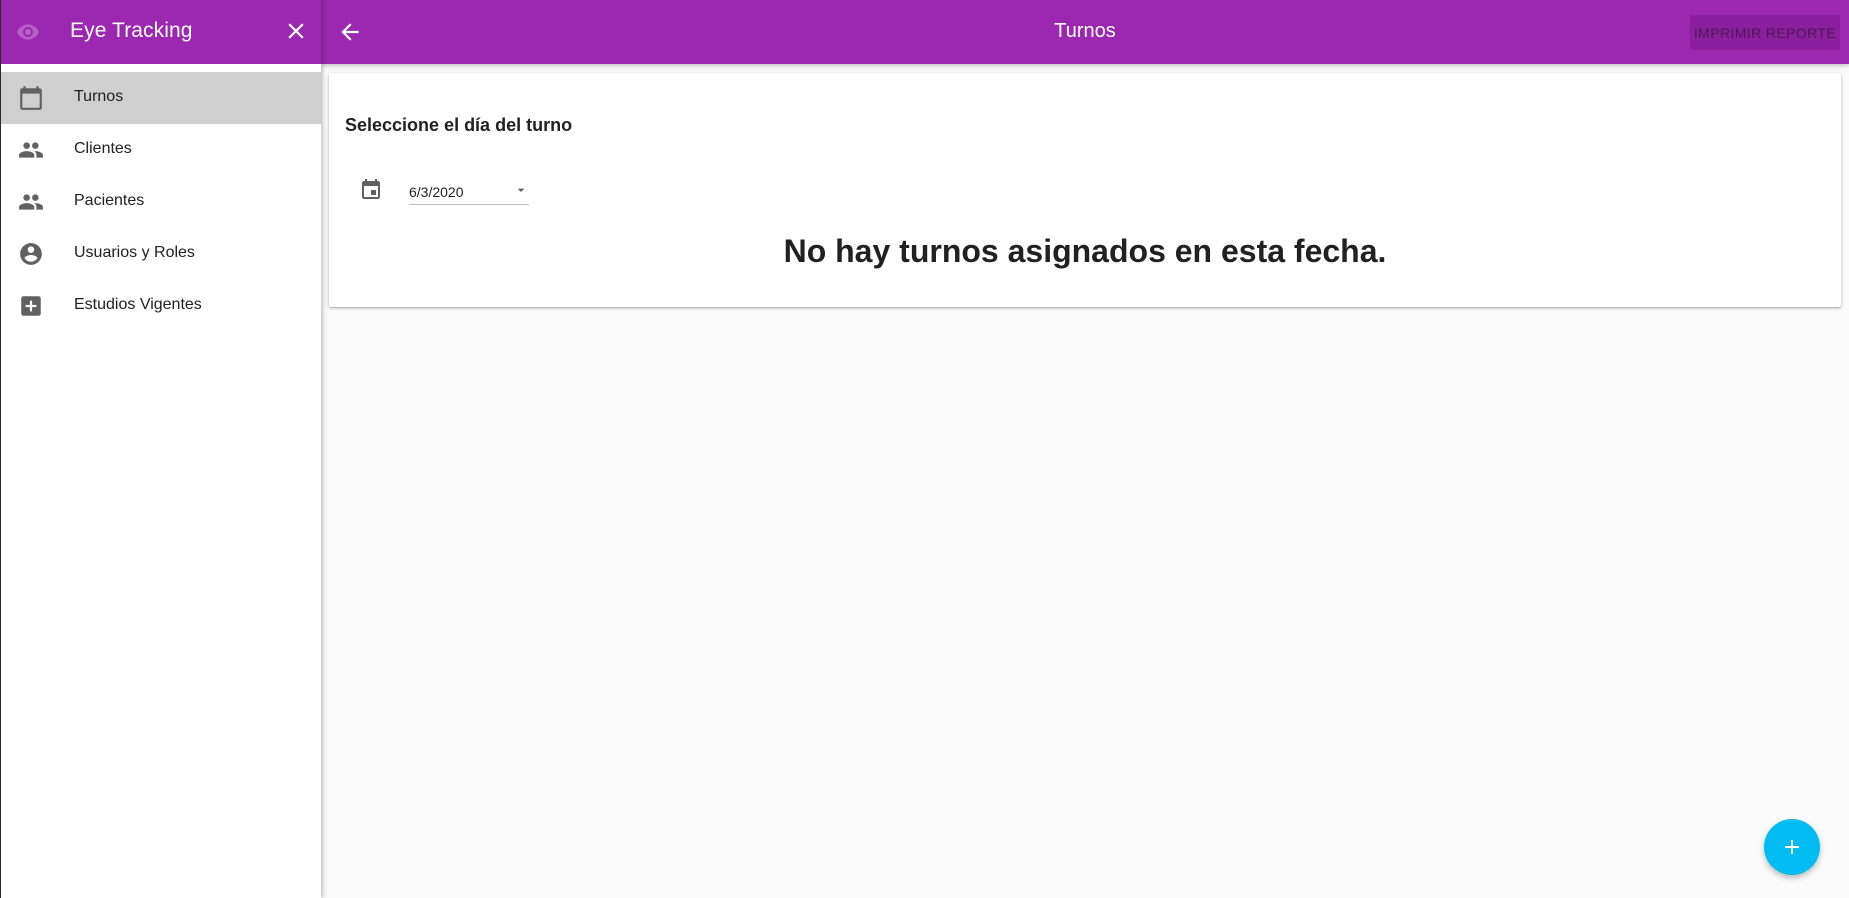 The image size is (1849, 898). I want to click on sidebar-item-label: Turnos, so click(99, 96).